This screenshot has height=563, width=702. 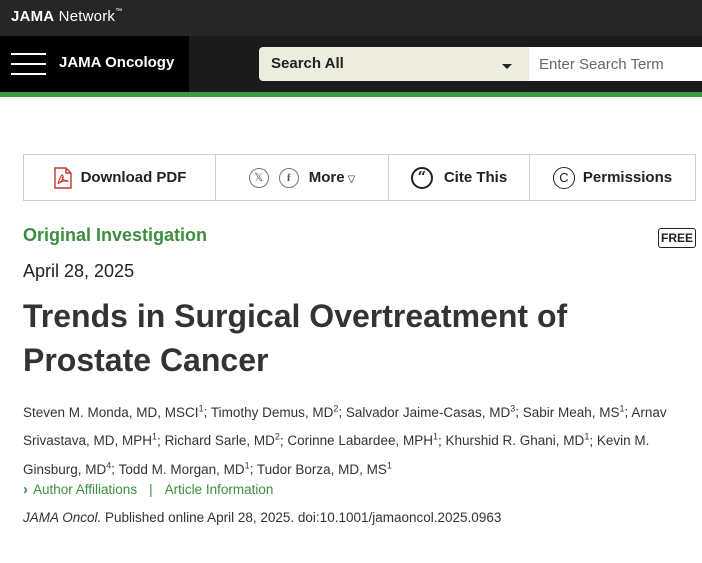 I want to click on author-name: Timothy Demus, MD, so click(x=272, y=412).